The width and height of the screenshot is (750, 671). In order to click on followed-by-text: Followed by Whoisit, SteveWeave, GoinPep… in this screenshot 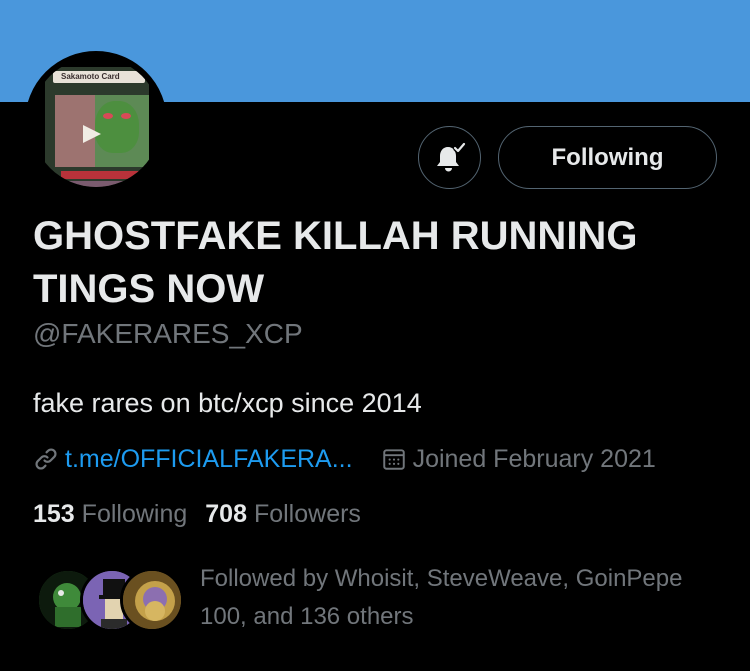, I will do `click(465, 598)`.